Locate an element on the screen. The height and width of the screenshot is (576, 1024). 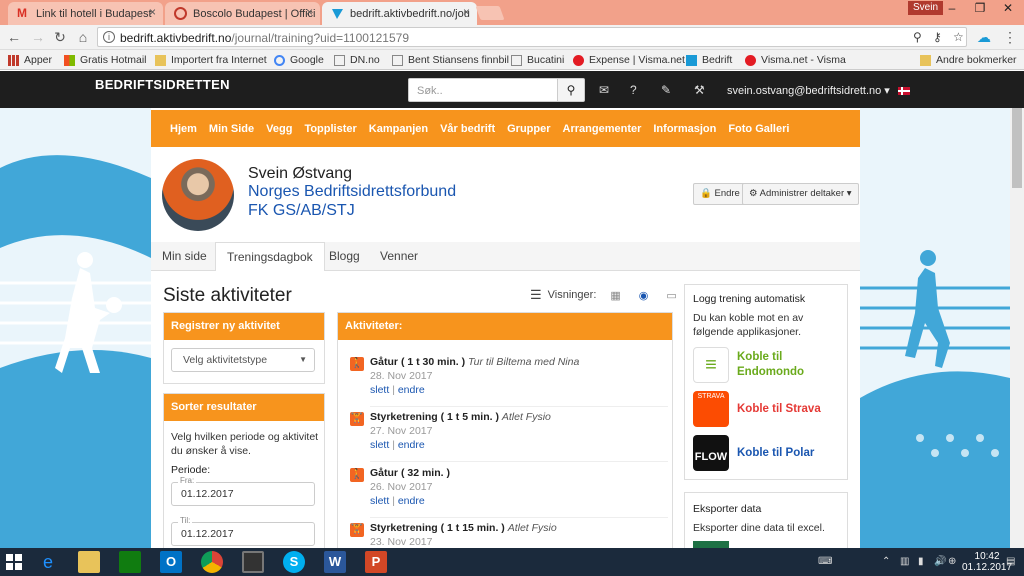
nav-var-bedrift: Vår bedrift is located at coordinates (467, 129).